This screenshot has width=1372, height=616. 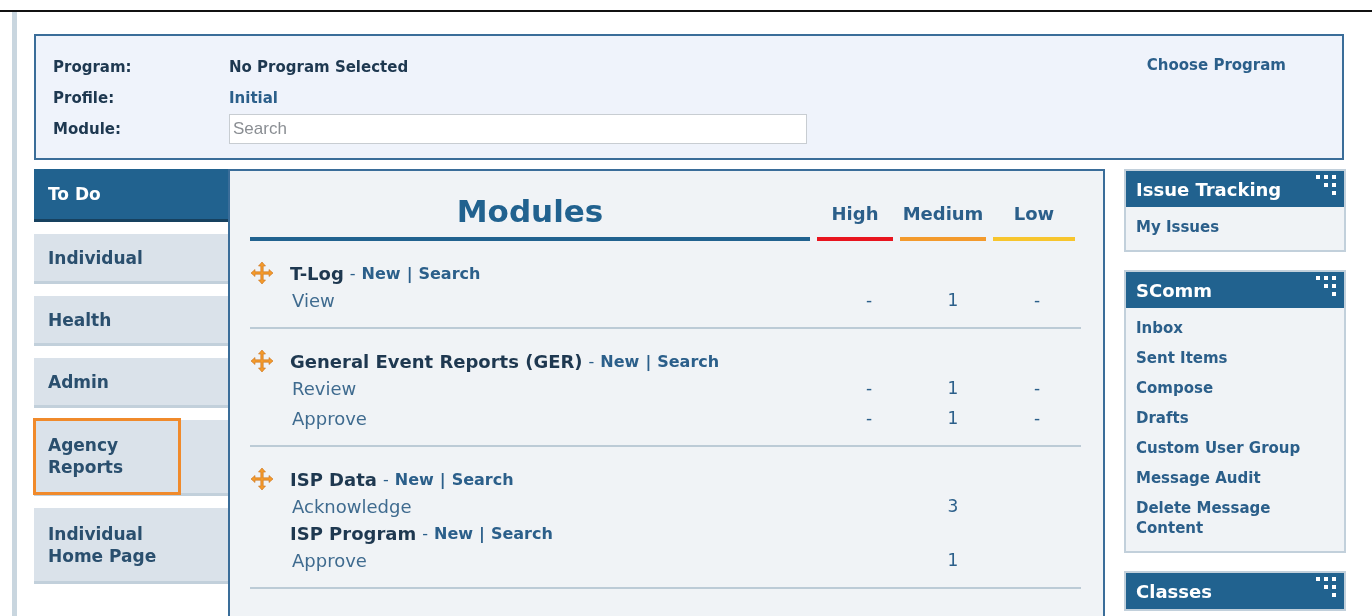 I want to click on column-header: High, so click(x=855, y=222).